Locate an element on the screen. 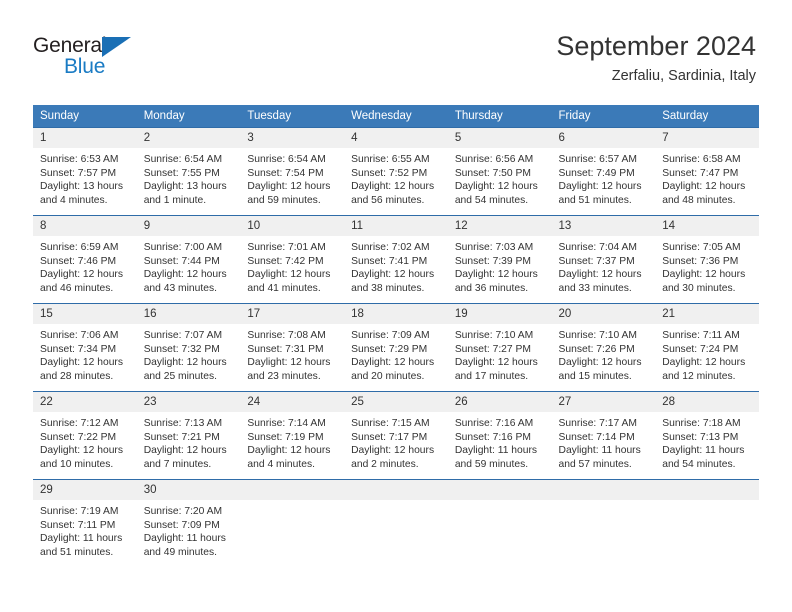 The image size is (792, 612). sunset-time: Sunset: 7:32 PM is located at coordinates (181, 349).